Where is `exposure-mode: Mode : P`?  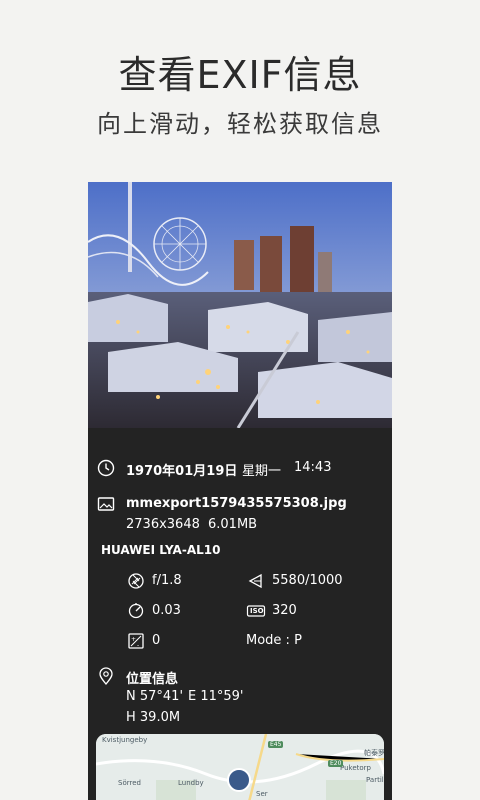 exposure-mode: Mode : P is located at coordinates (274, 640).